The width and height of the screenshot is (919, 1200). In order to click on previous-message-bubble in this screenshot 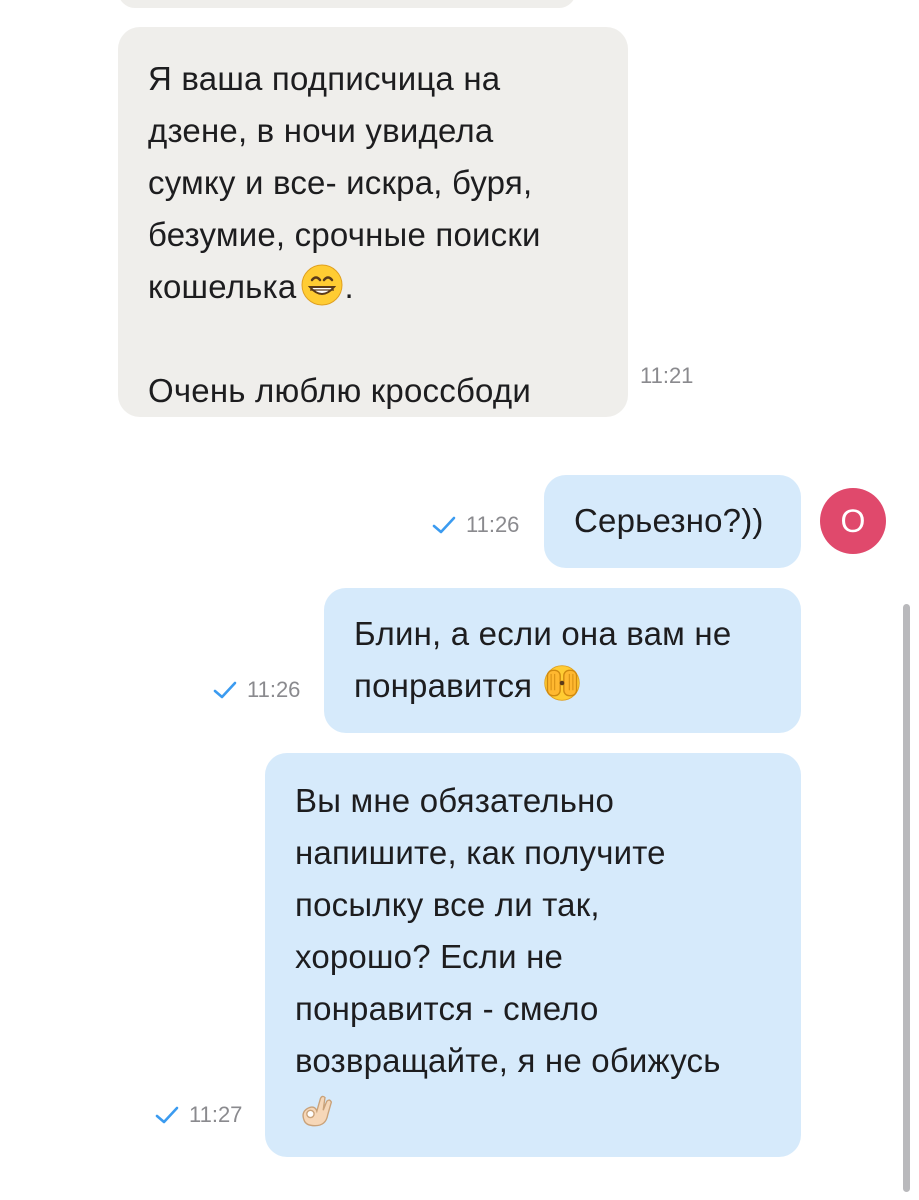, I will do `click(347, 4)`.